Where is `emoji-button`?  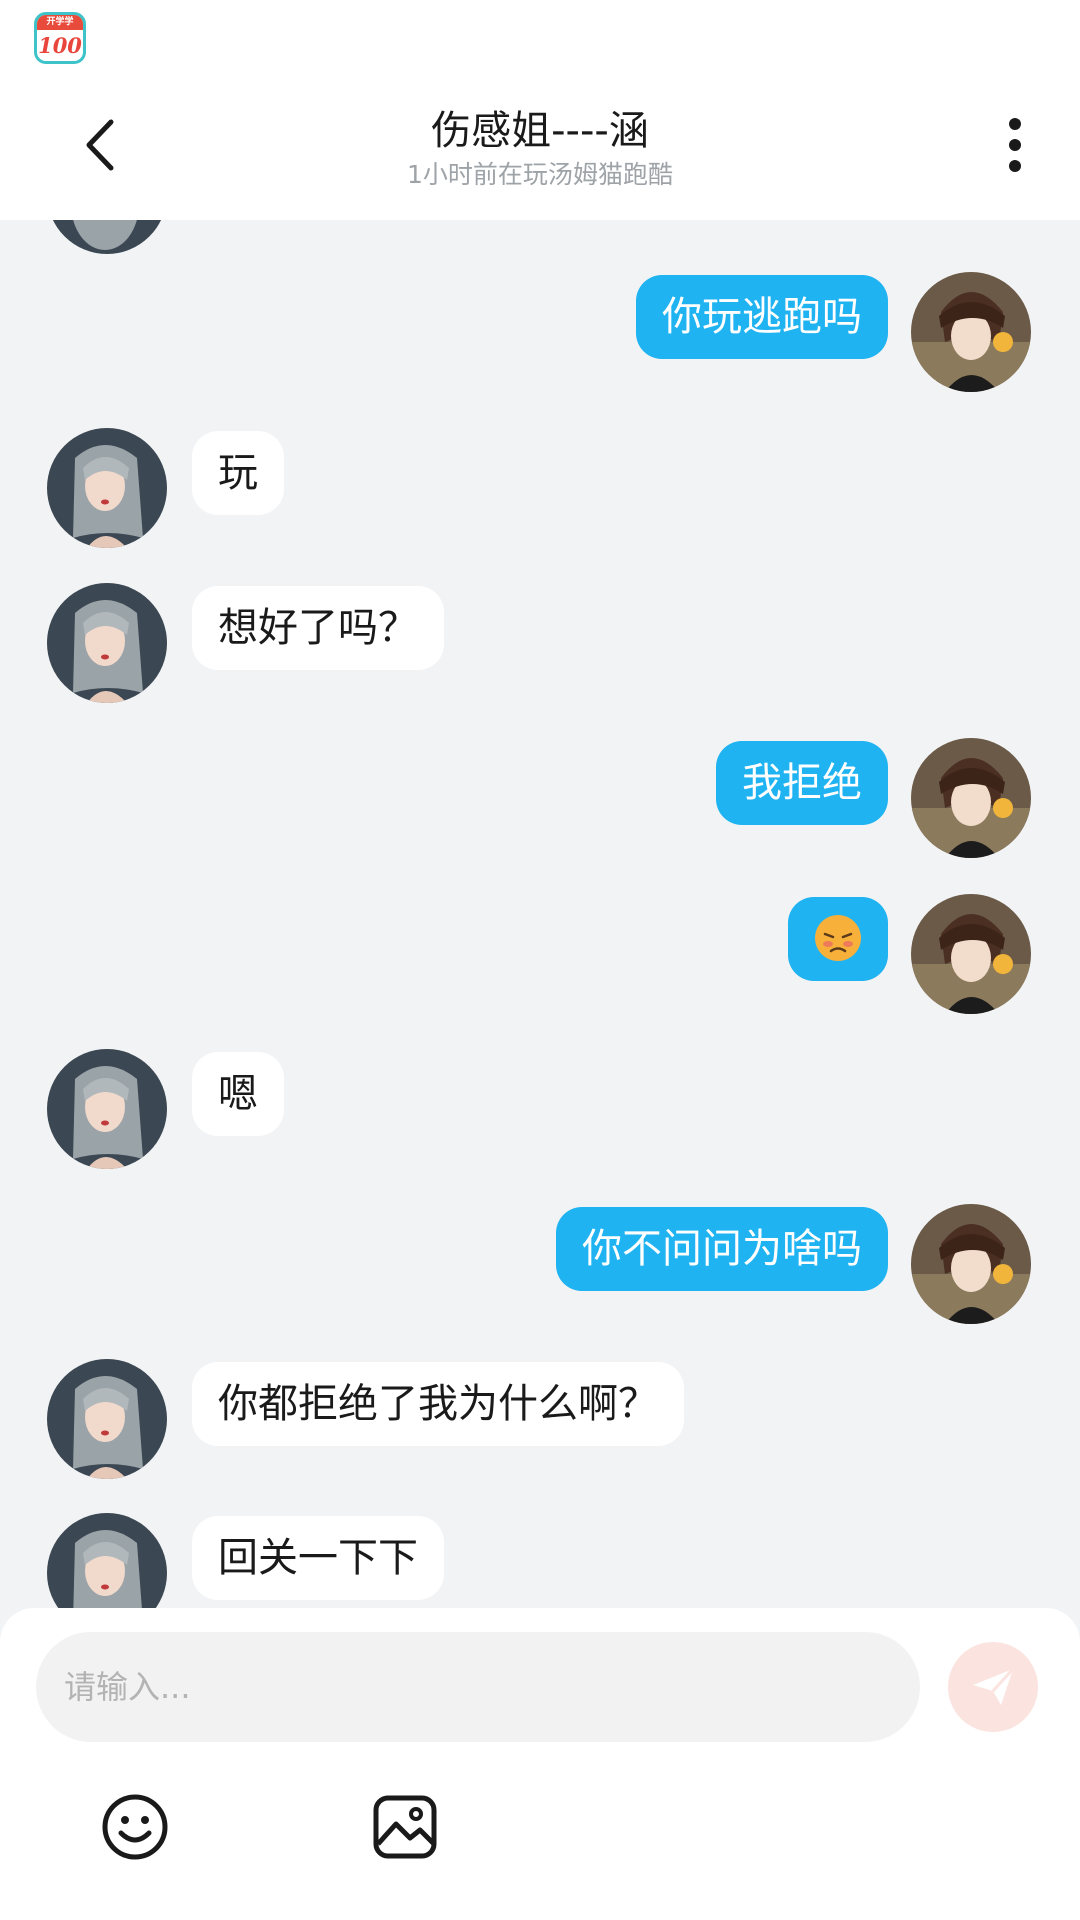 emoji-button is located at coordinates (135, 1827).